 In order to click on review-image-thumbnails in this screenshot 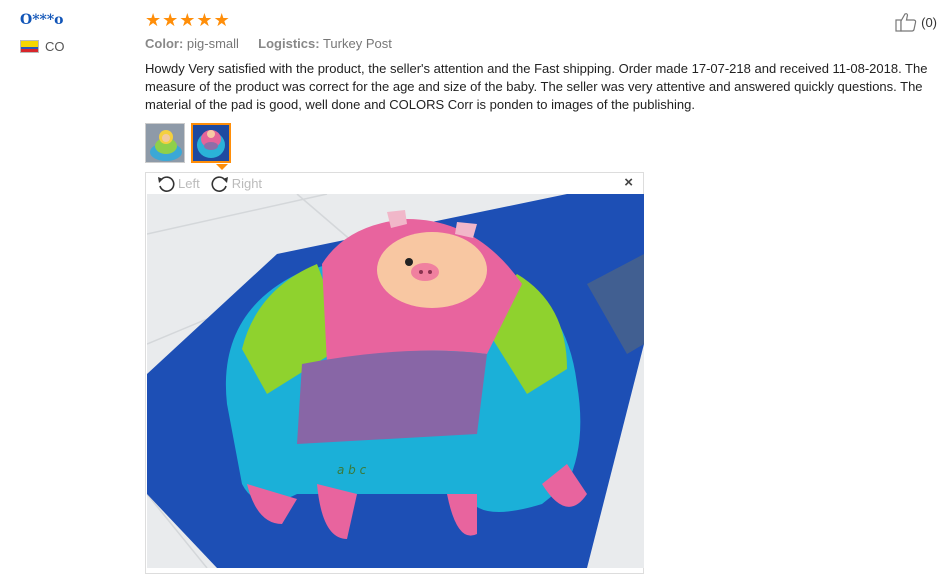, I will do `click(188, 143)`.